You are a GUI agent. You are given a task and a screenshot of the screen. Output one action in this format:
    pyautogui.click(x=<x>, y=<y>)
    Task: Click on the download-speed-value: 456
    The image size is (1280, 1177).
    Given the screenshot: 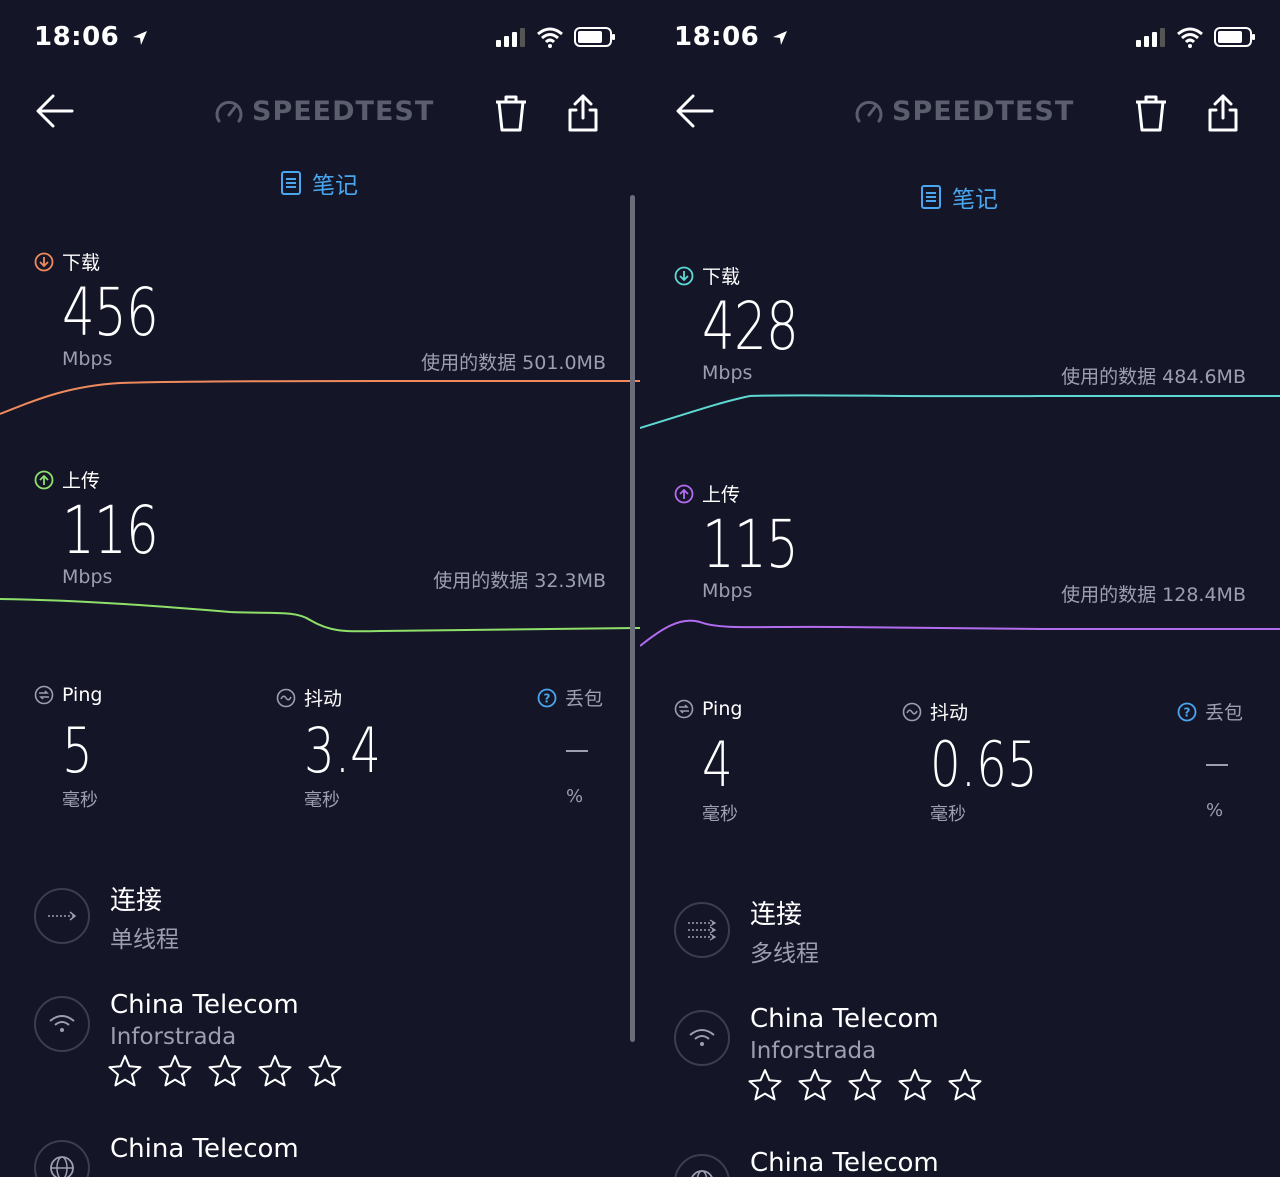 What is the action you would take?
    pyautogui.click(x=110, y=312)
    